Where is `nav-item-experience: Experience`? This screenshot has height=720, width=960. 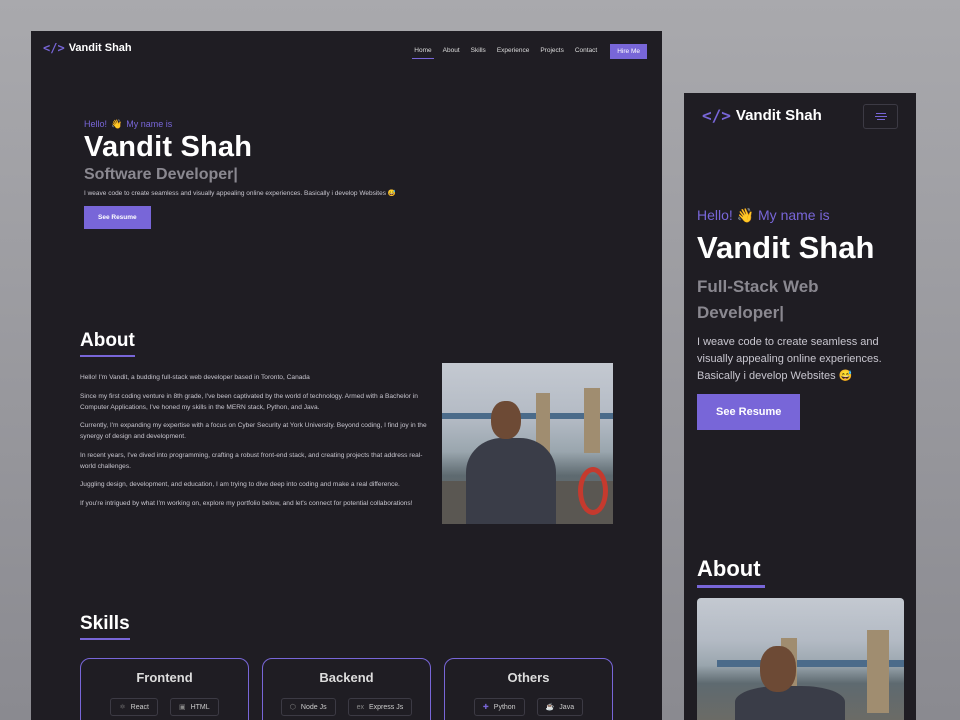
nav-item-experience: Experience is located at coordinates (513, 52).